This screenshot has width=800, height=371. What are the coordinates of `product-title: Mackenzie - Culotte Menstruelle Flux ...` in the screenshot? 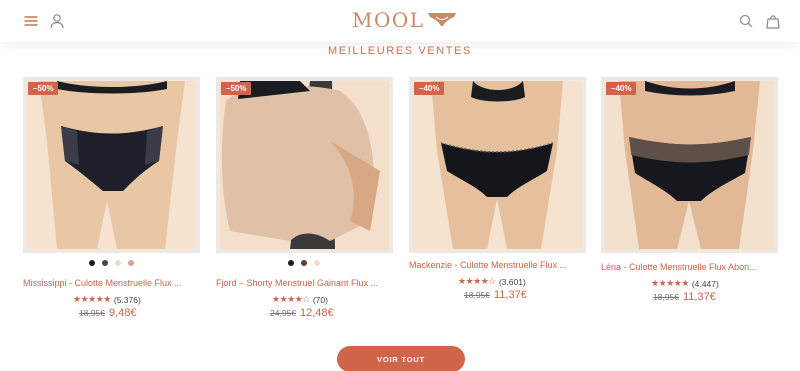 It's located at (498, 265).